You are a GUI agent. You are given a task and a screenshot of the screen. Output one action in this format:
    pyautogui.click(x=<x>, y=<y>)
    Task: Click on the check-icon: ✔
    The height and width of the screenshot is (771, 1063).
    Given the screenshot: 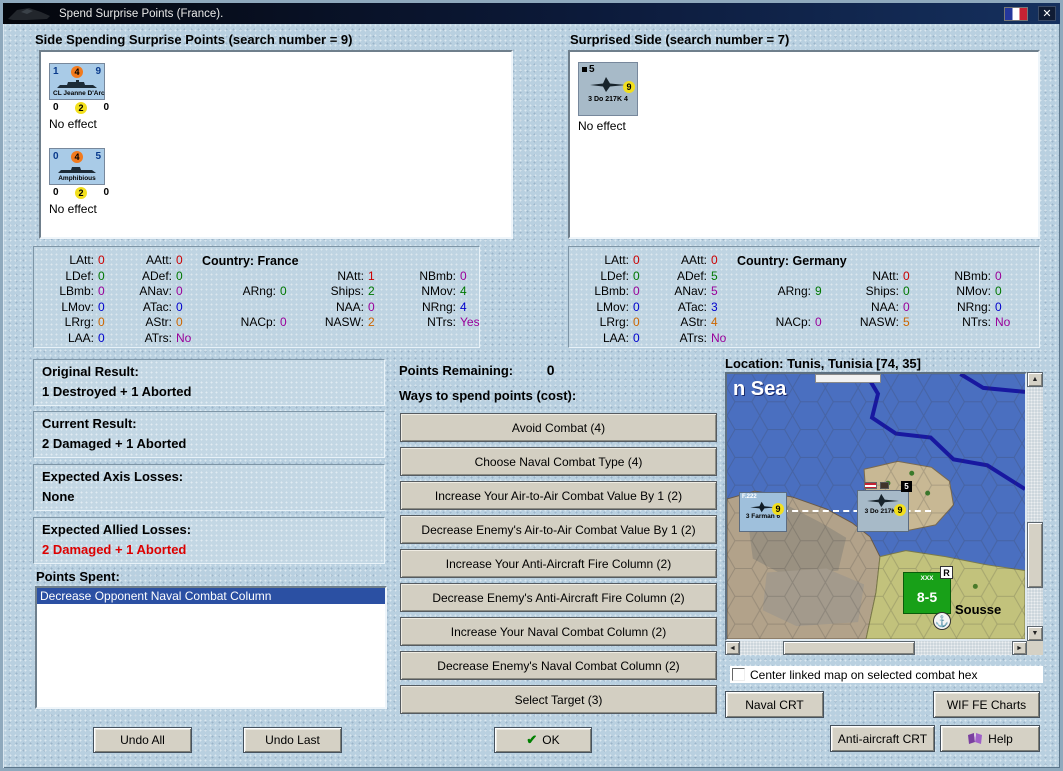 What is the action you would take?
    pyautogui.click(x=532, y=739)
    